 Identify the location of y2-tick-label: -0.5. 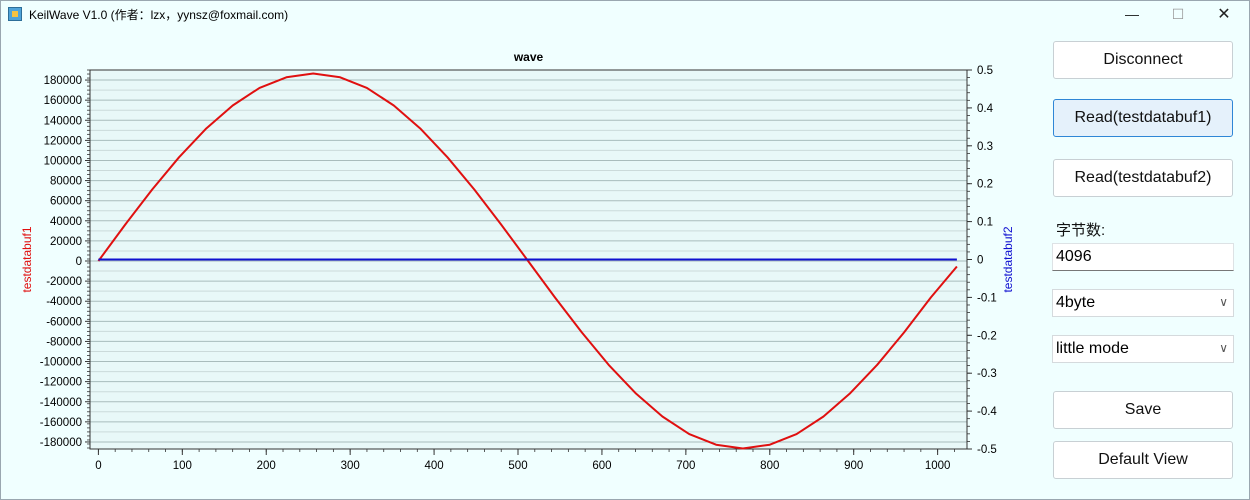
(987, 450).